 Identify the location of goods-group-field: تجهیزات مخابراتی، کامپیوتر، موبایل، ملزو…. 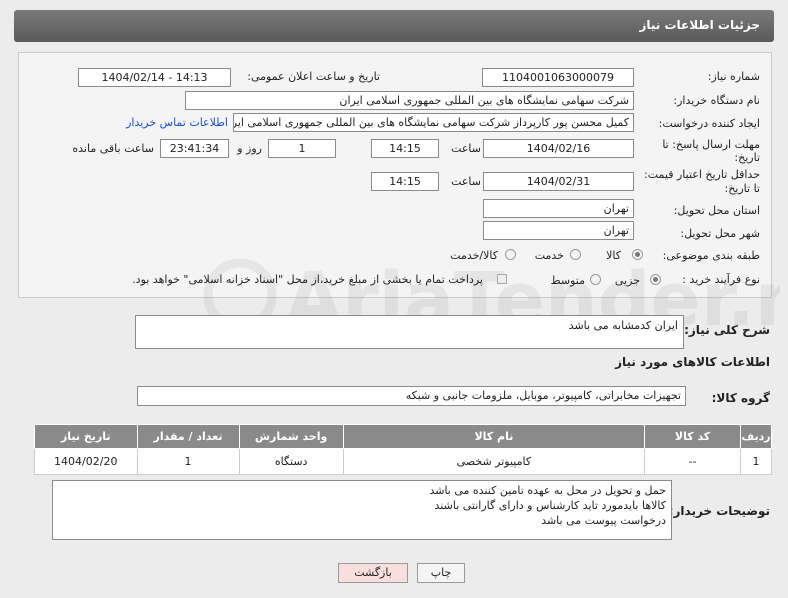
(411, 396).